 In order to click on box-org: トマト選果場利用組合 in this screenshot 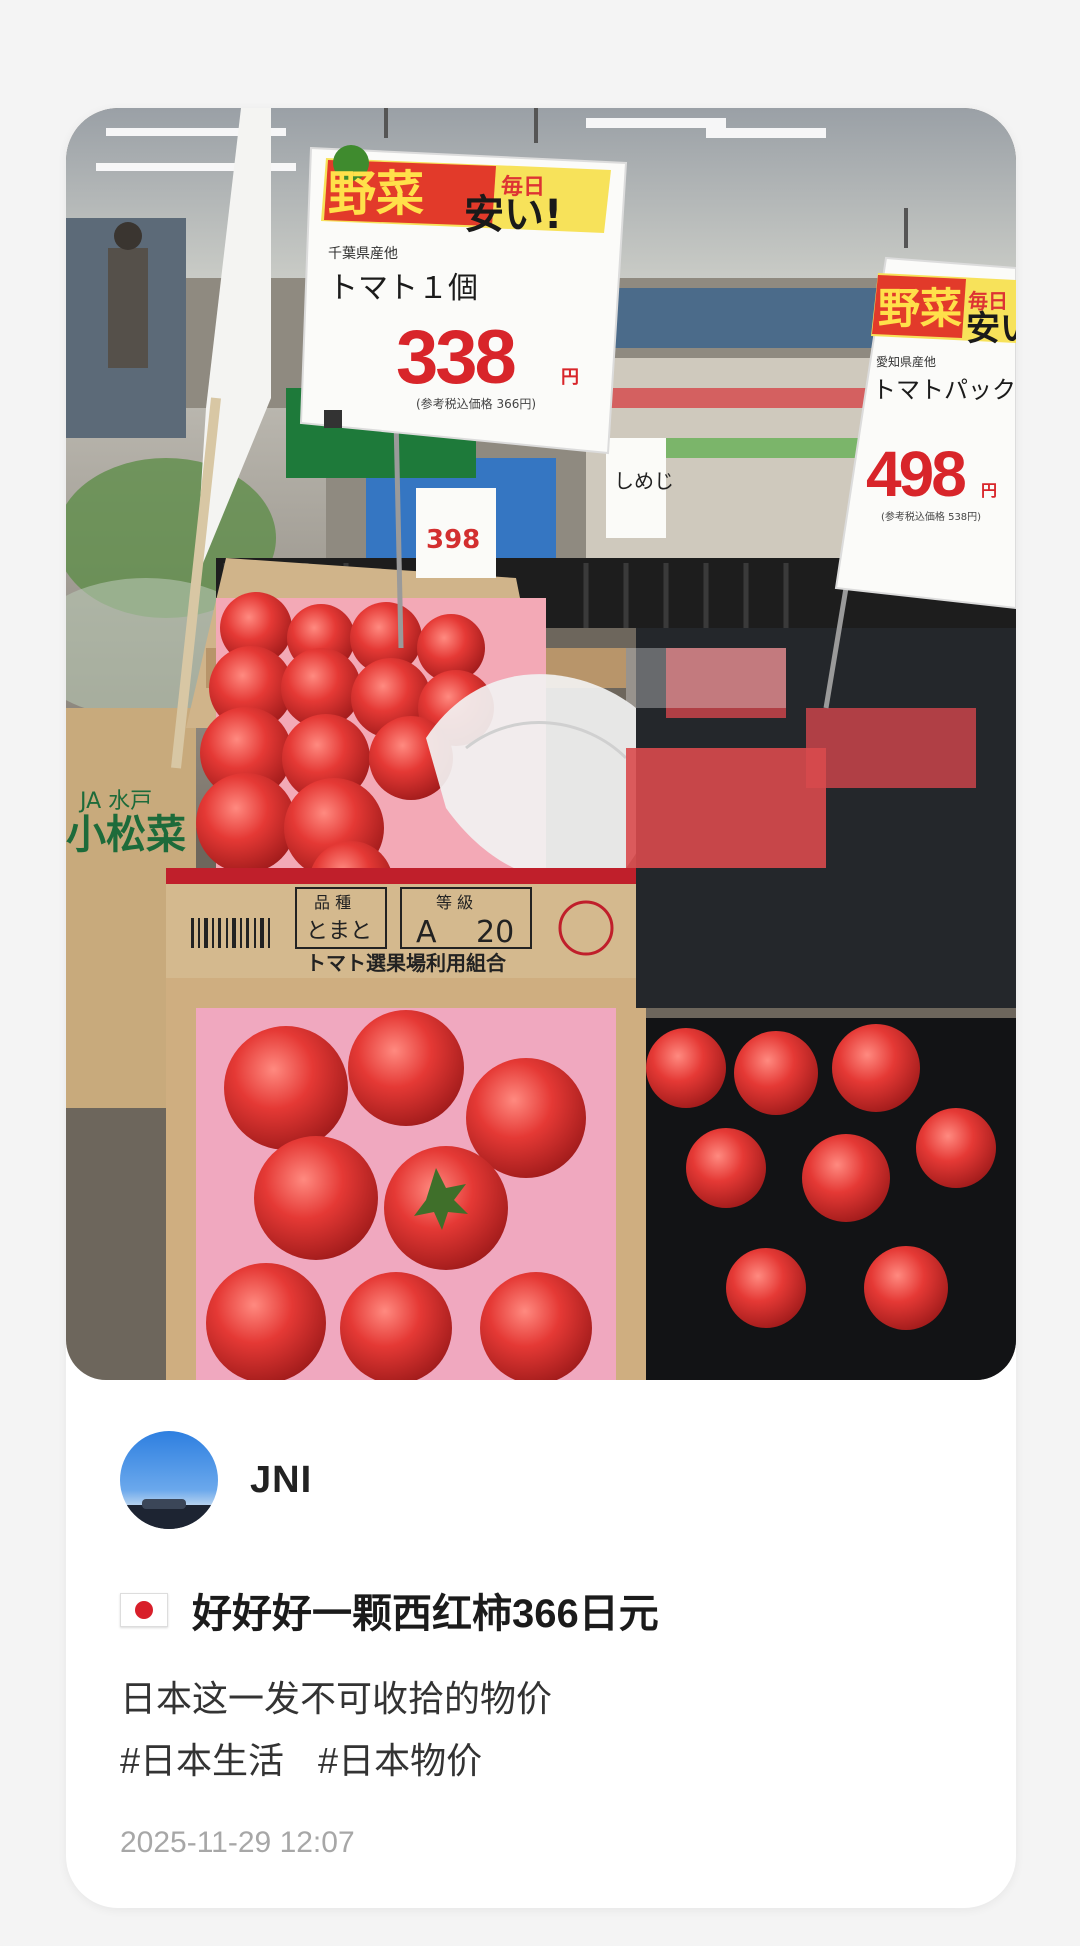, I will do `click(406, 963)`.